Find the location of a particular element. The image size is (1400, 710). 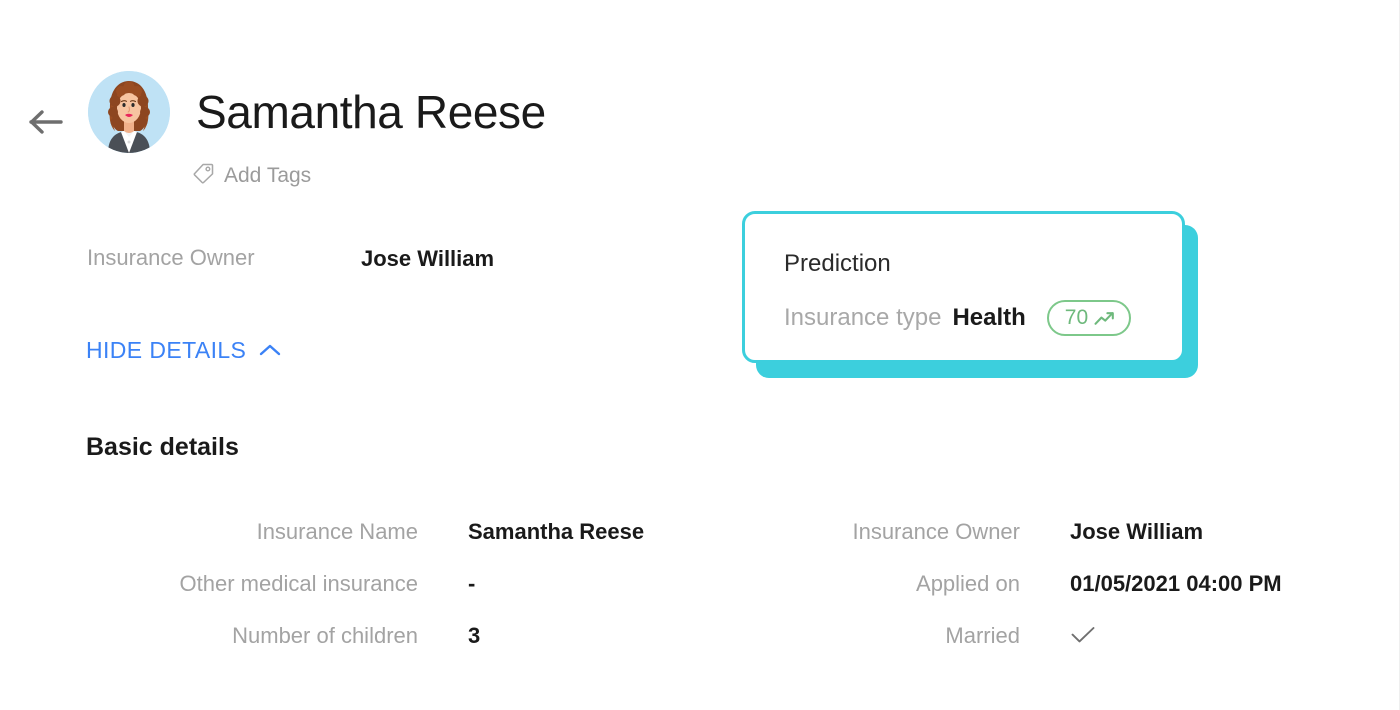

summary-owner-value: Jose William is located at coordinates (428, 258).